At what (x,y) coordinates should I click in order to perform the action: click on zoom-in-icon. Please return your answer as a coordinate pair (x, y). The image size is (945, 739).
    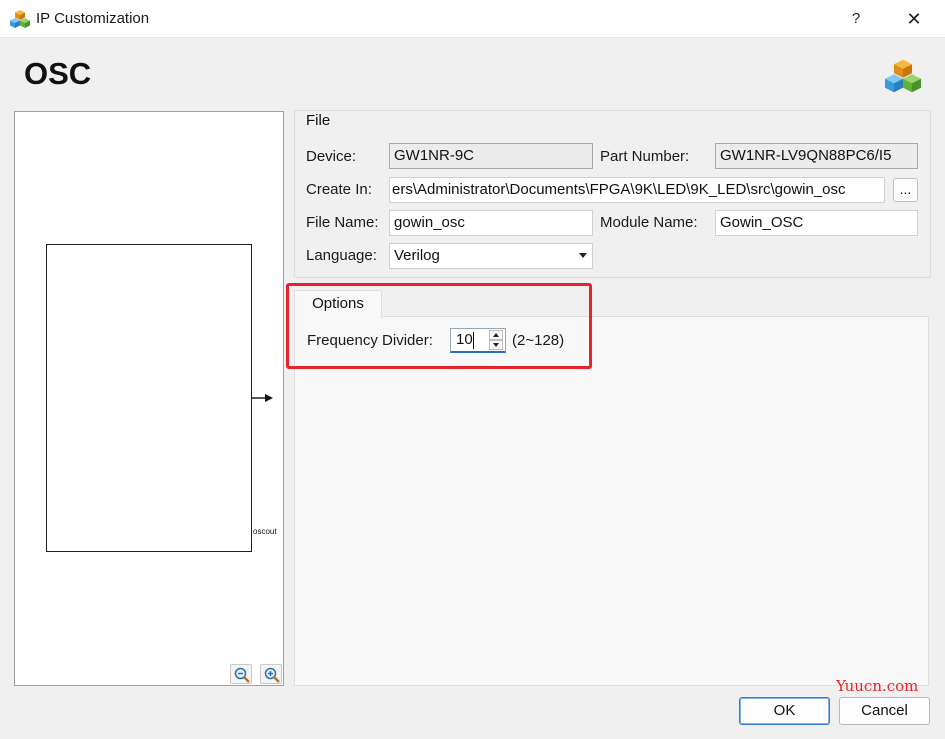
    Looking at the image, I should click on (272, 675).